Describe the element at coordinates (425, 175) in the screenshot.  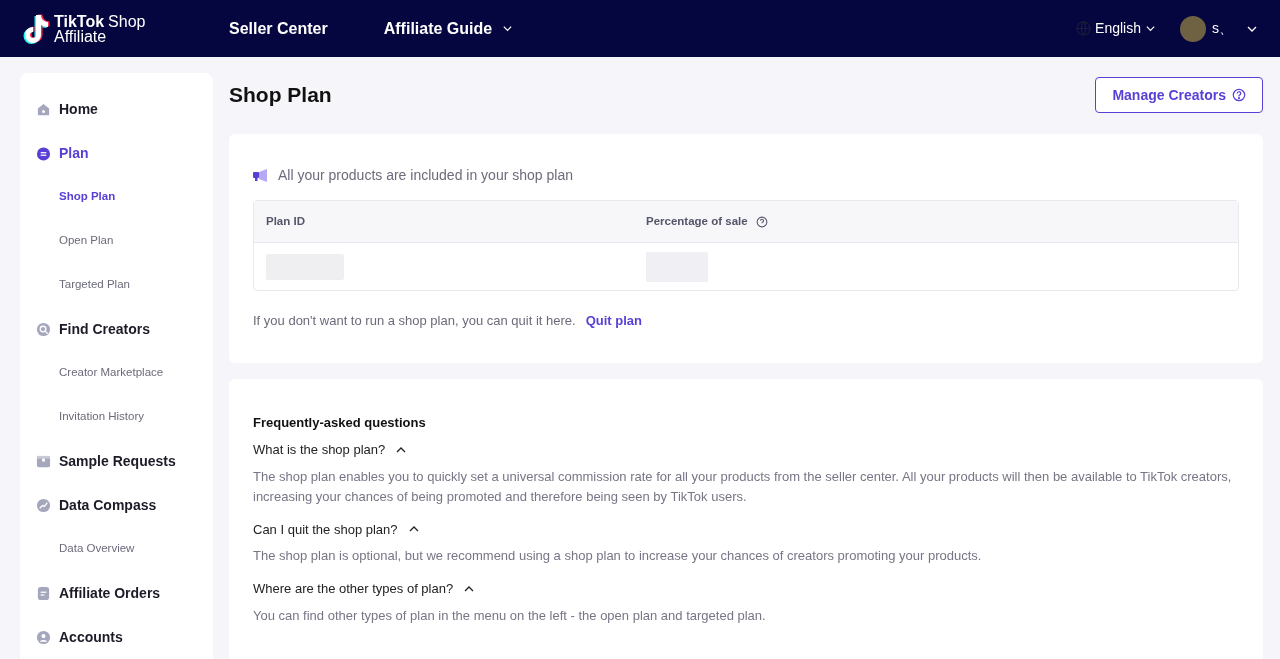
I see `notice-text: All your products are included in your shop plan` at that location.